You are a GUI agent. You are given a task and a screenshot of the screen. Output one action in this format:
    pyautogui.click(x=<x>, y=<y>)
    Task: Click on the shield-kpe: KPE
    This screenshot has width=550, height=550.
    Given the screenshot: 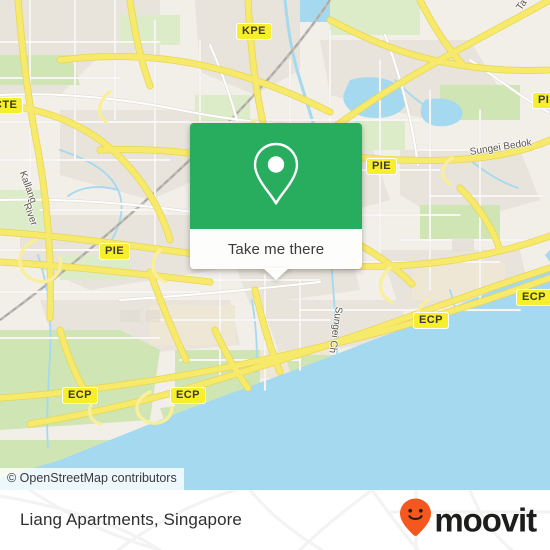 What is the action you would take?
    pyautogui.click(x=254, y=31)
    